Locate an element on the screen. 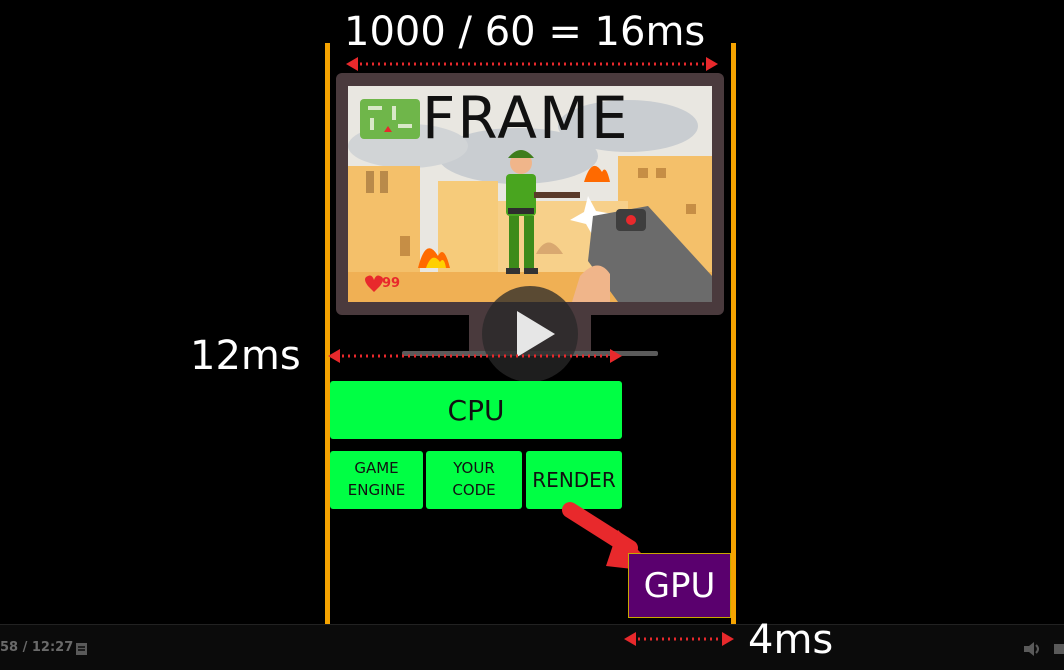 This screenshot has width=1064, height=670. frame-time-arrow is located at coordinates (532, 64).